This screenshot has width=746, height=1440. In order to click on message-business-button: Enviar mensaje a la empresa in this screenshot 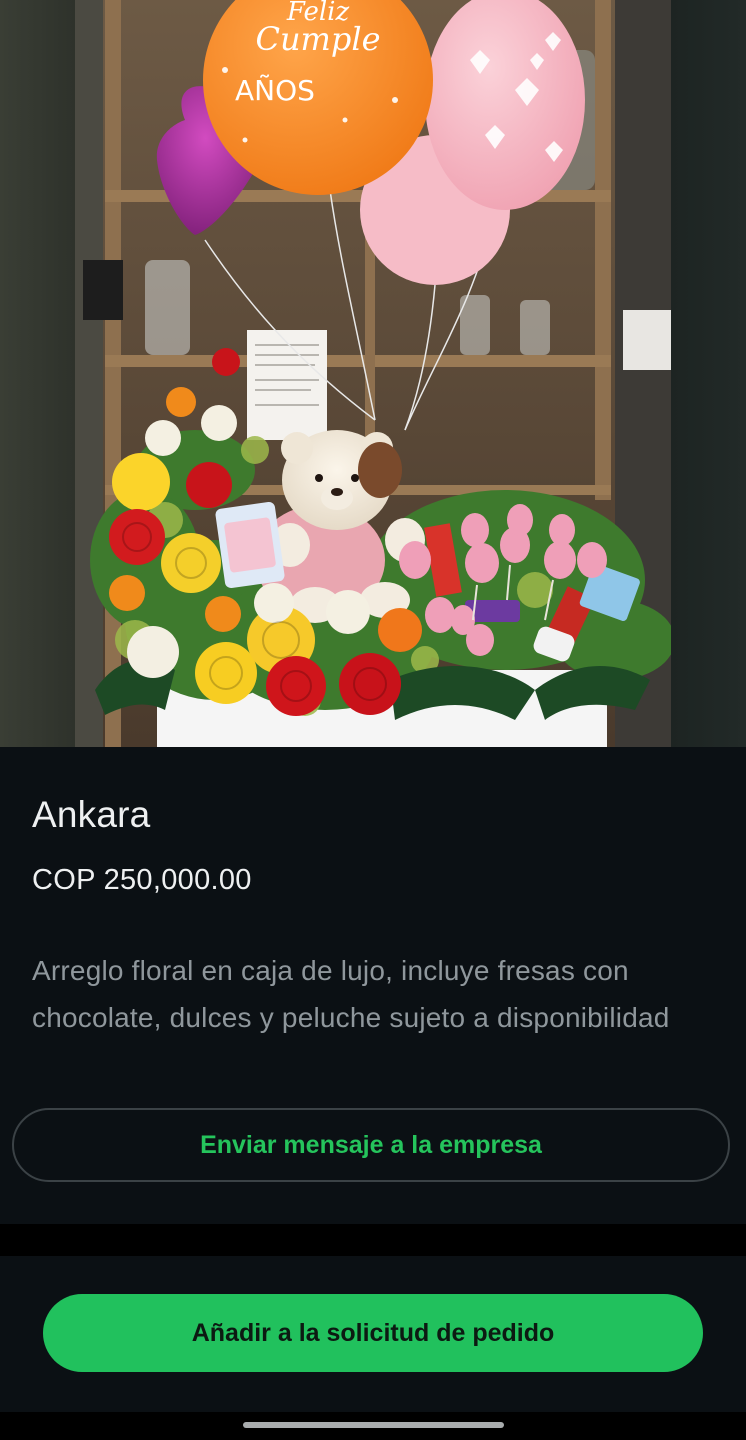, I will do `click(371, 1145)`.